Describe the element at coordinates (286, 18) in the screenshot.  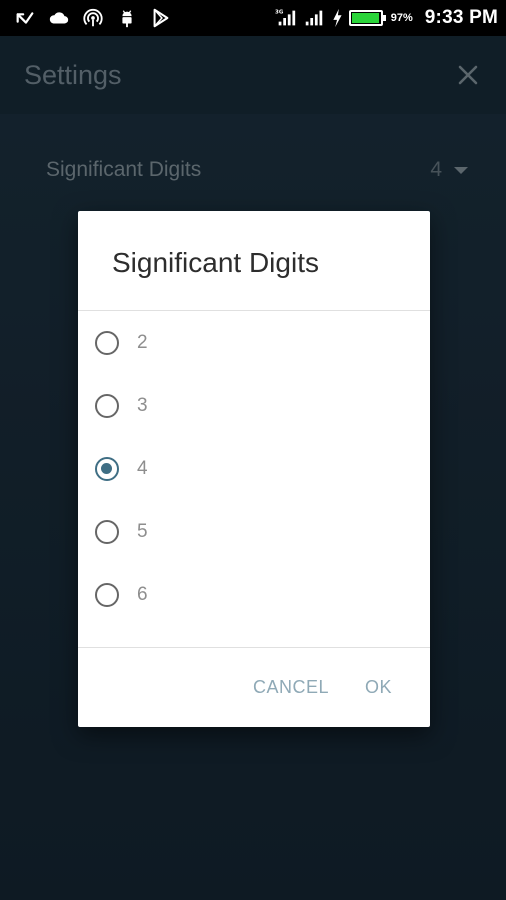
I see `signal-3g-icon: 3G` at that location.